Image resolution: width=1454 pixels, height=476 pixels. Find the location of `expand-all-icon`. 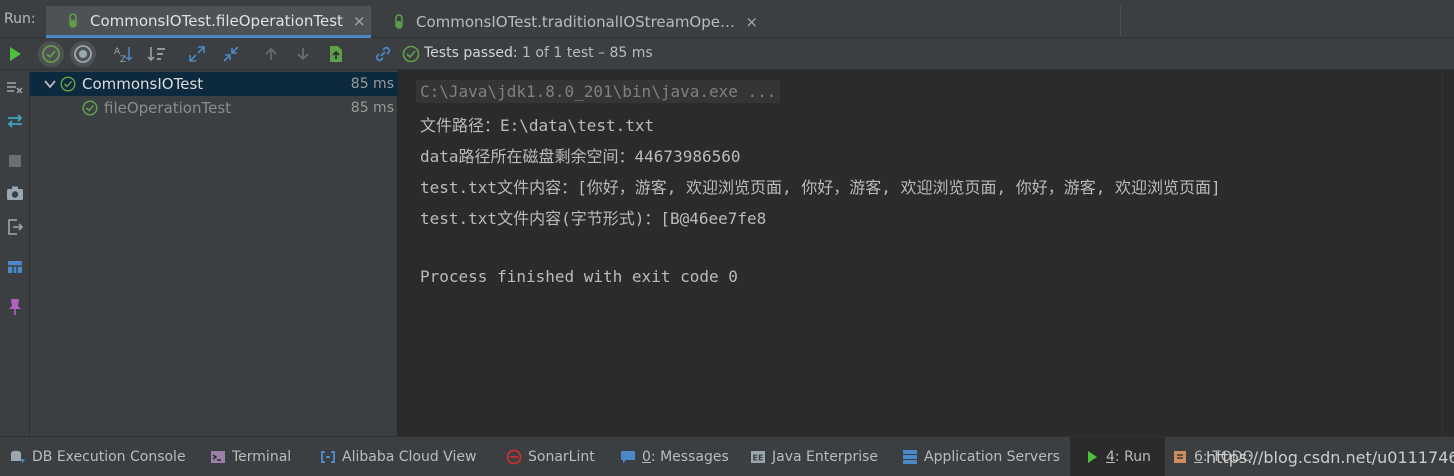

expand-all-icon is located at coordinates (197, 54).